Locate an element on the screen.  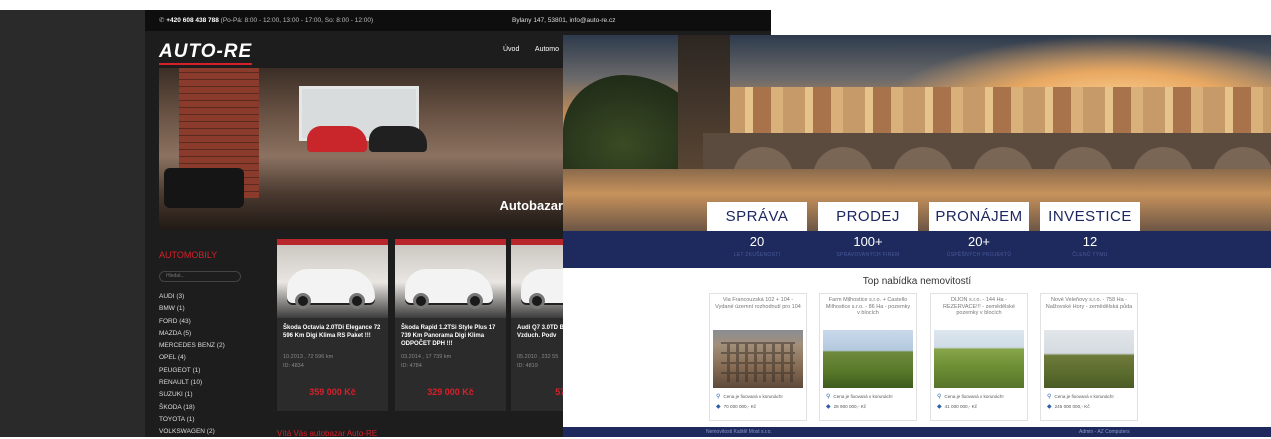
category-item: FORD (43) is located at coordinates (192, 322).